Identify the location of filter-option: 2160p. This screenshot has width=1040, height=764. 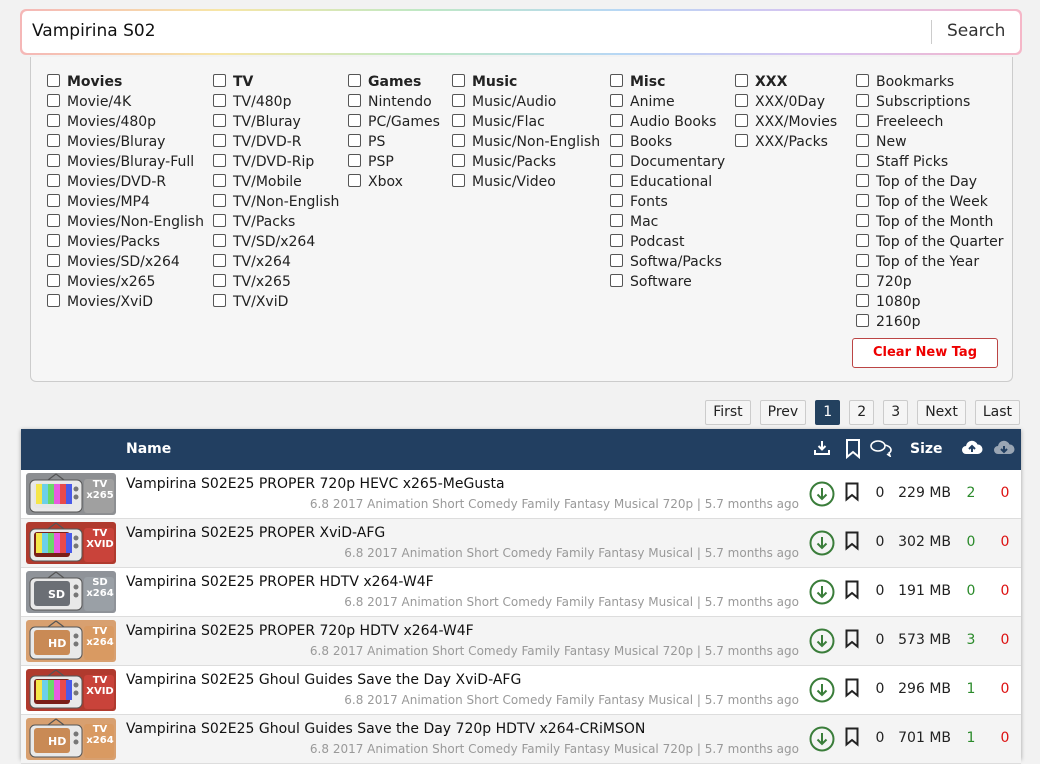
(930, 322).